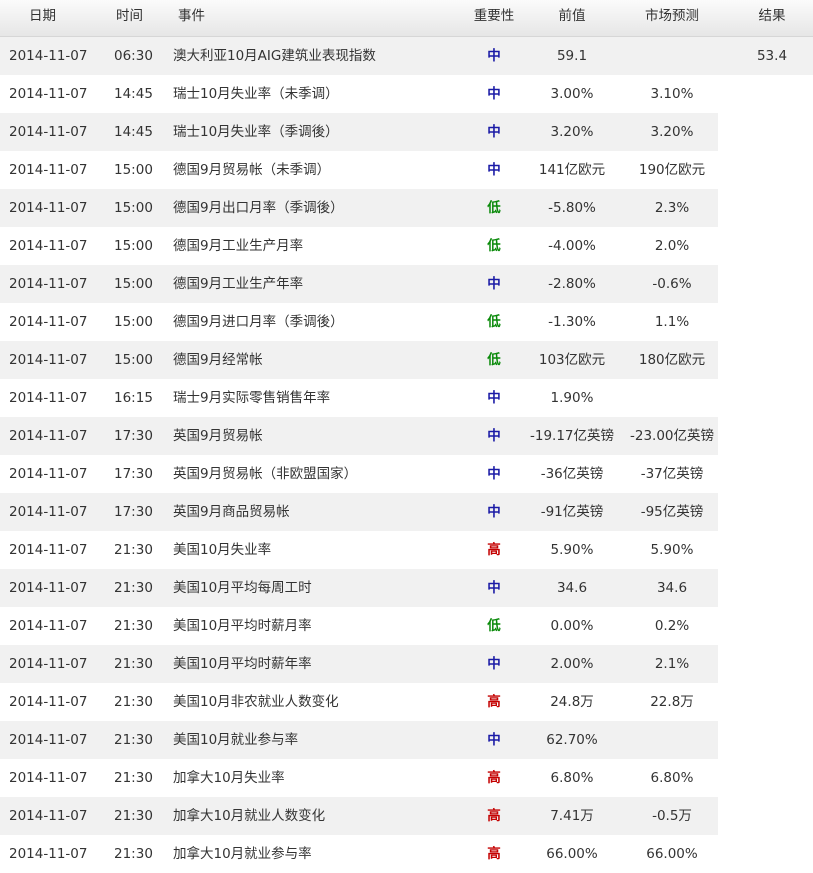  I want to click on forecast-value: 2.3%, so click(672, 208).